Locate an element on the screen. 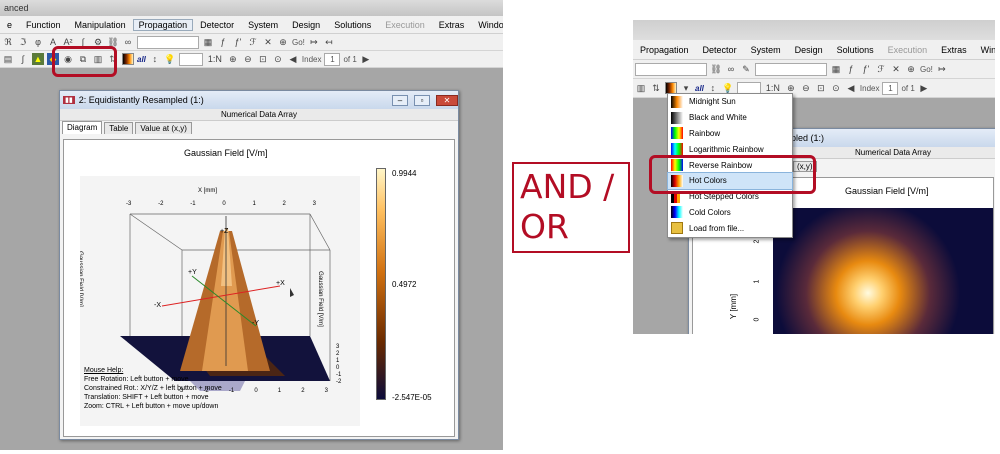  and-or-box: AND / OR is located at coordinates (571, 207).